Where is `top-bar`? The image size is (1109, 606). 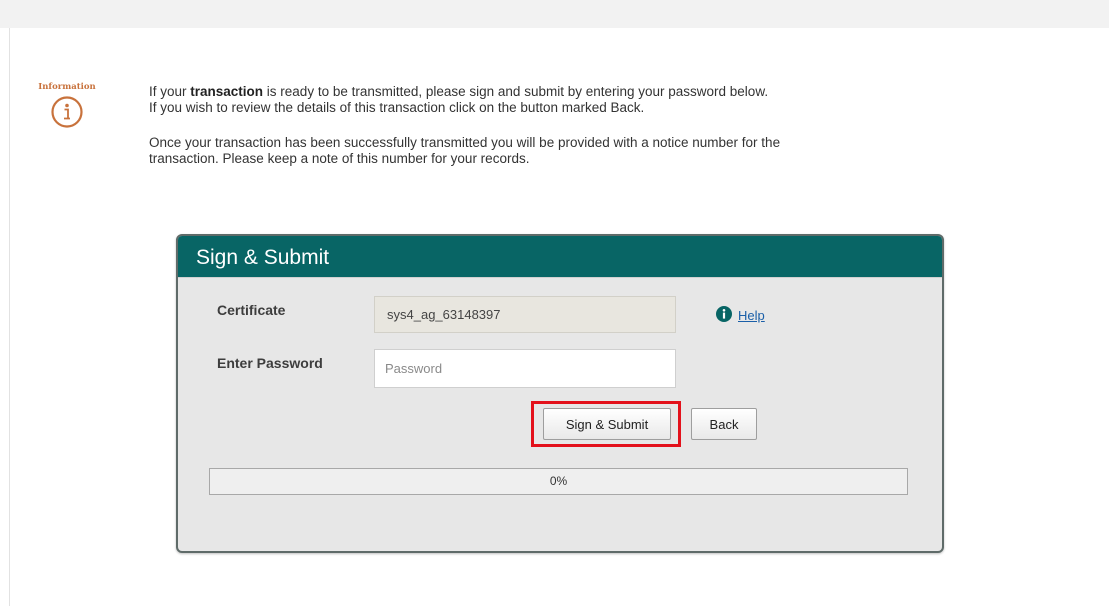
top-bar is located at coordinates (554, 14).